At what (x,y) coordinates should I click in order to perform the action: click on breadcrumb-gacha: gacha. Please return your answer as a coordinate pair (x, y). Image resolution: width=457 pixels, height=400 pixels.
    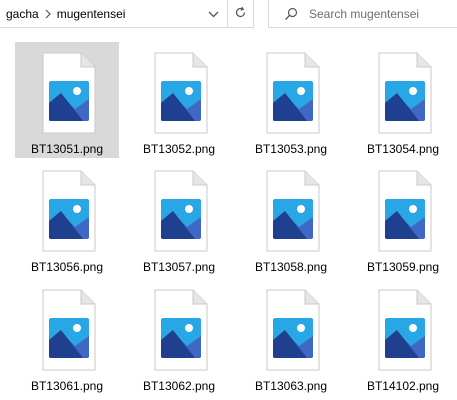
    Looking at the image, I should click on (22, 14).